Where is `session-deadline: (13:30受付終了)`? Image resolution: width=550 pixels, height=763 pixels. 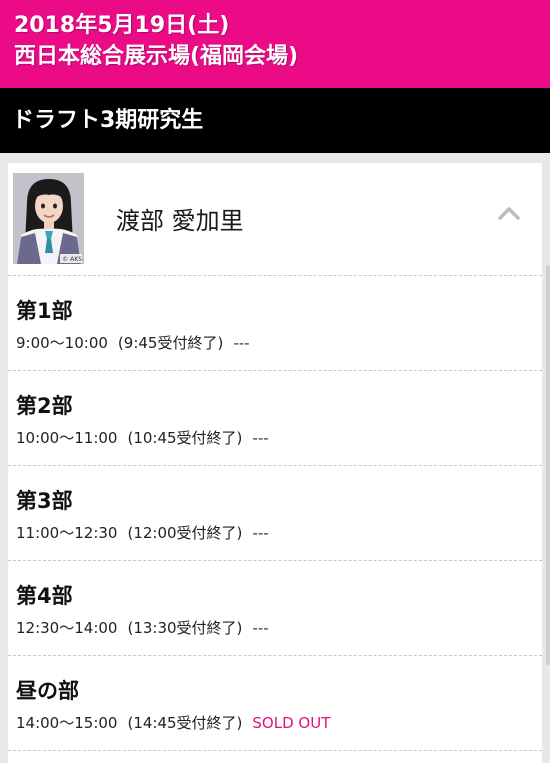 session-deadline: (13:30受付終了) is located at coordinates (185, 628).